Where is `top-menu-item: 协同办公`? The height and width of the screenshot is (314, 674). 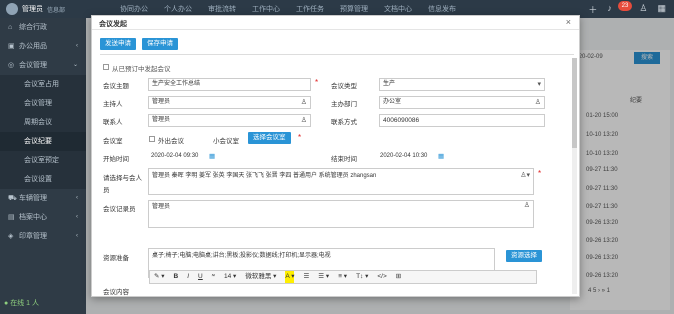
top-menu-item: 协同办公 is located at coordinates (134, 9).